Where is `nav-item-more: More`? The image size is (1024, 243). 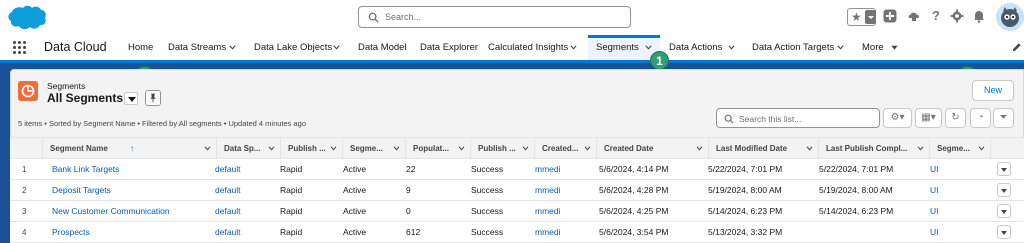
nav-item-more: More is located at coordinates (873, 47).